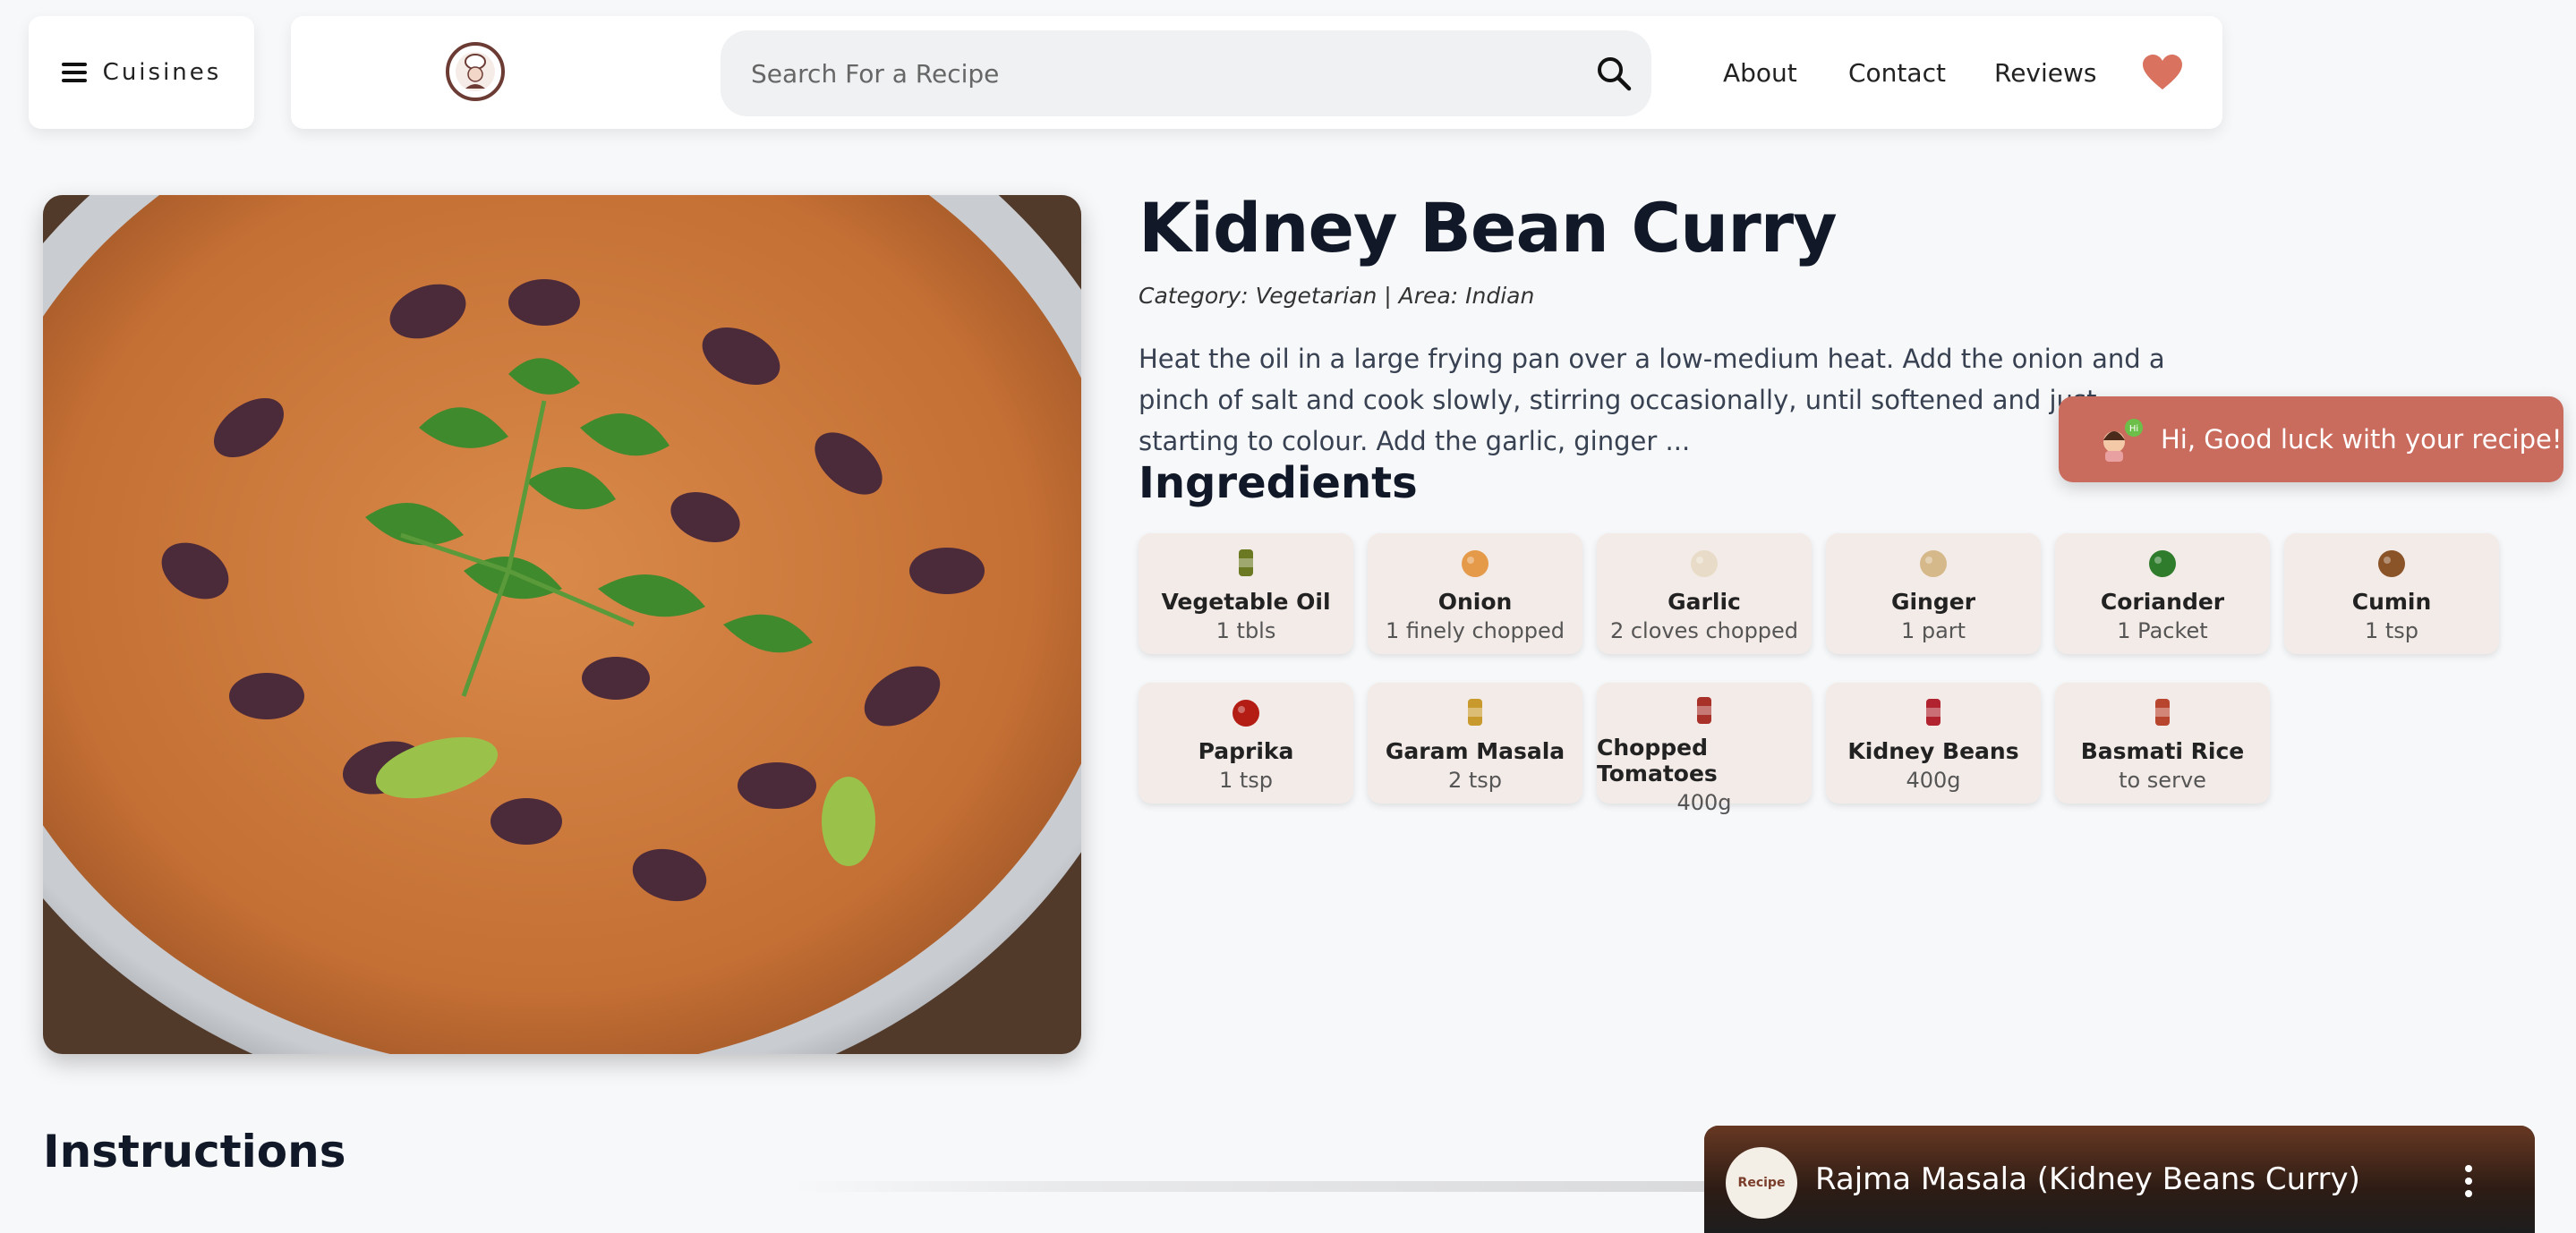  Describe the element at coordinates (475, 71) in the screenshot. I see `chef-logo` at that location.